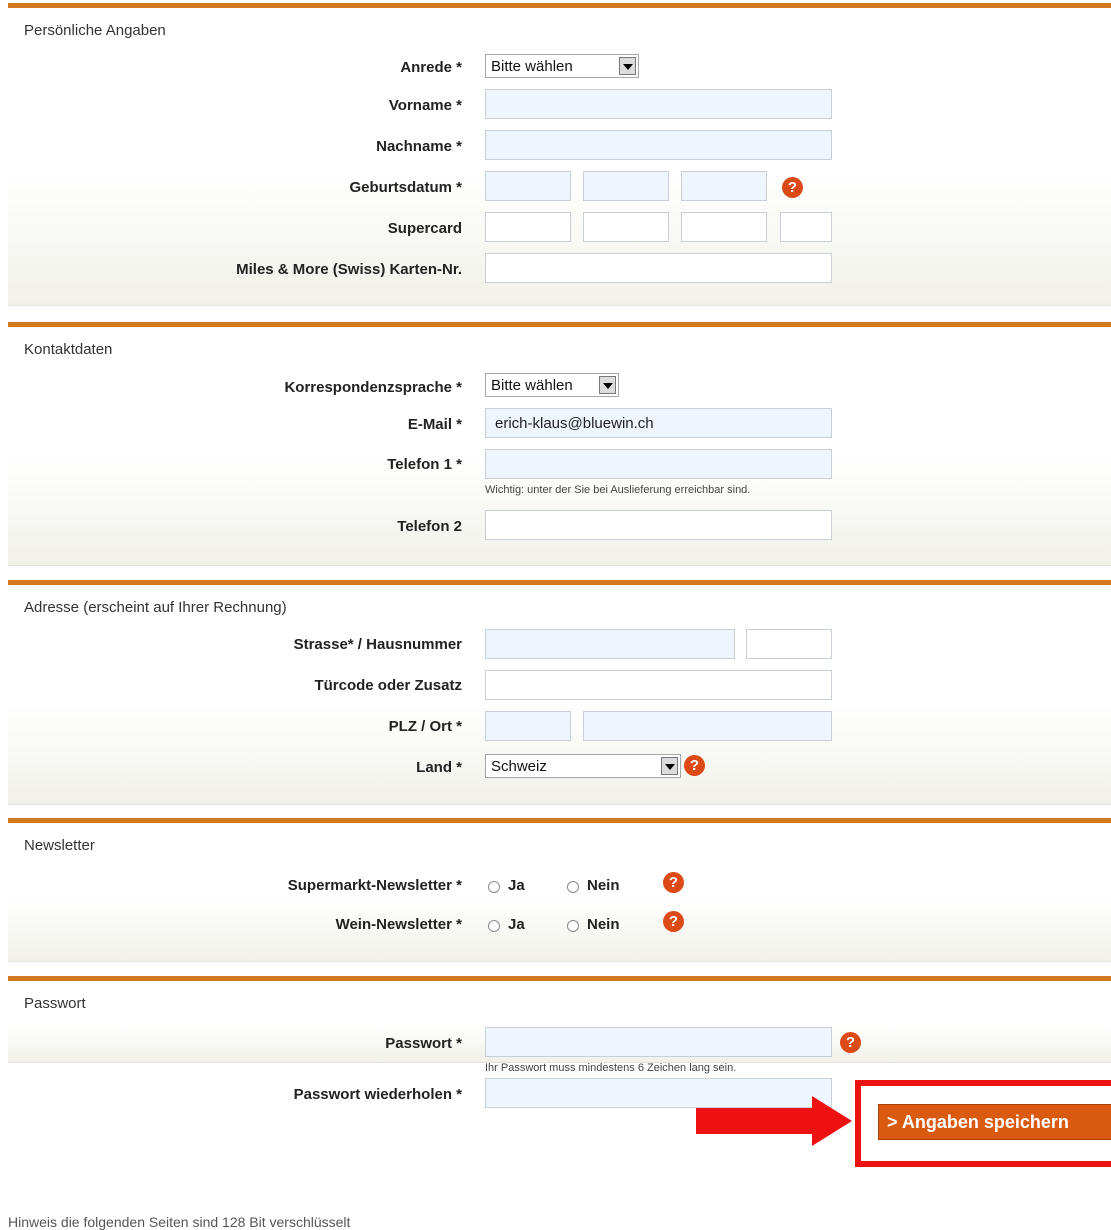  I want to click on label-supercard: Supercard, so click(424, 228).